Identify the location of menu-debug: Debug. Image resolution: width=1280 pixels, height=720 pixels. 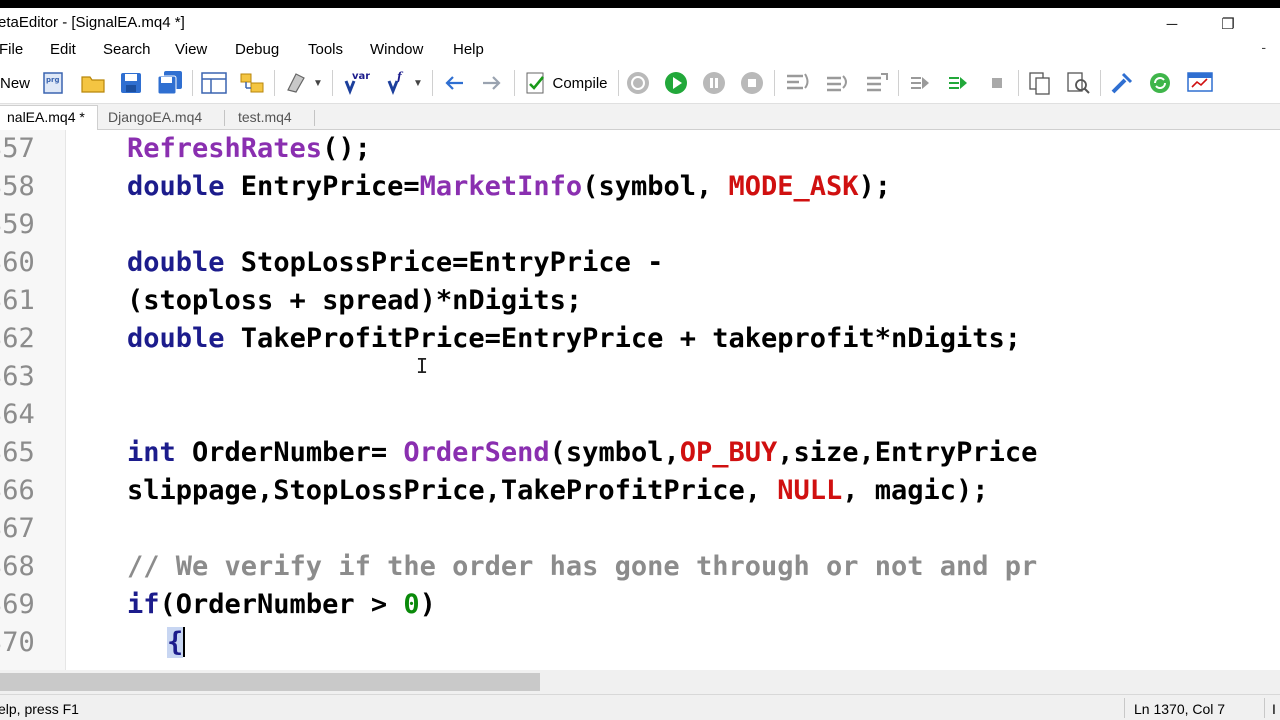
(257, 49).